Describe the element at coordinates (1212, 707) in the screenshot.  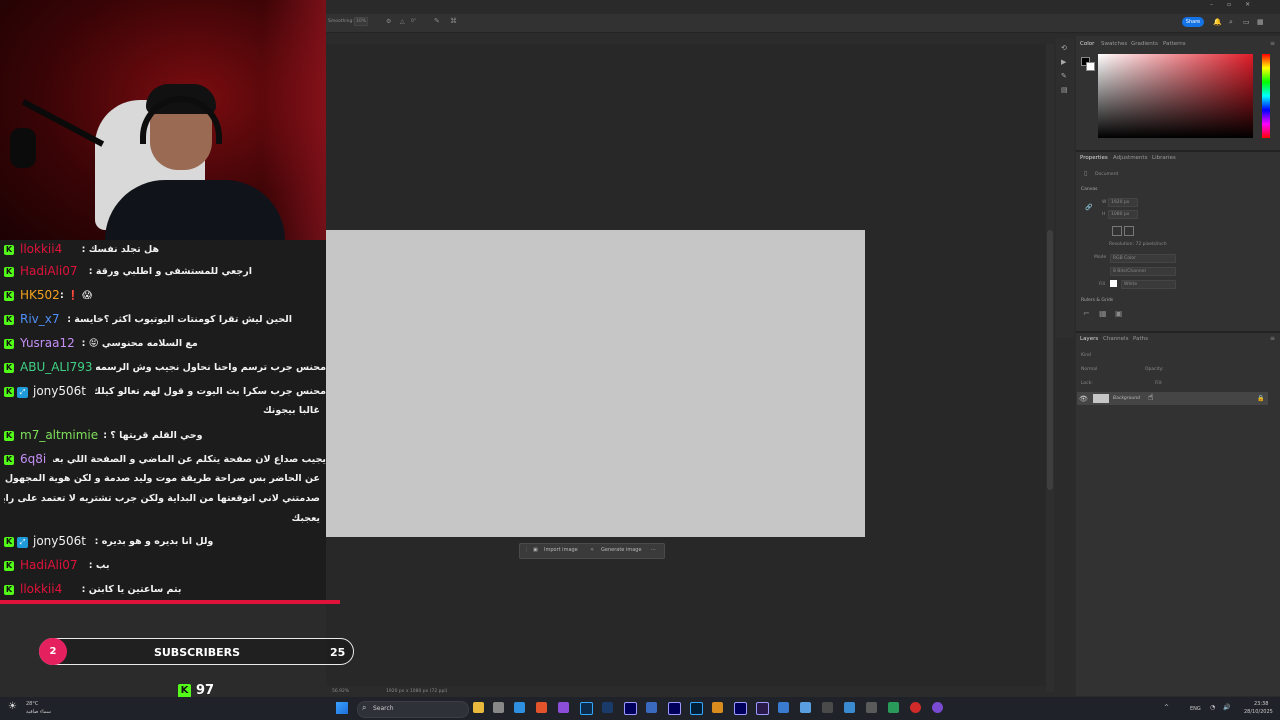
I see `wifi-icon: ◔` at that location.